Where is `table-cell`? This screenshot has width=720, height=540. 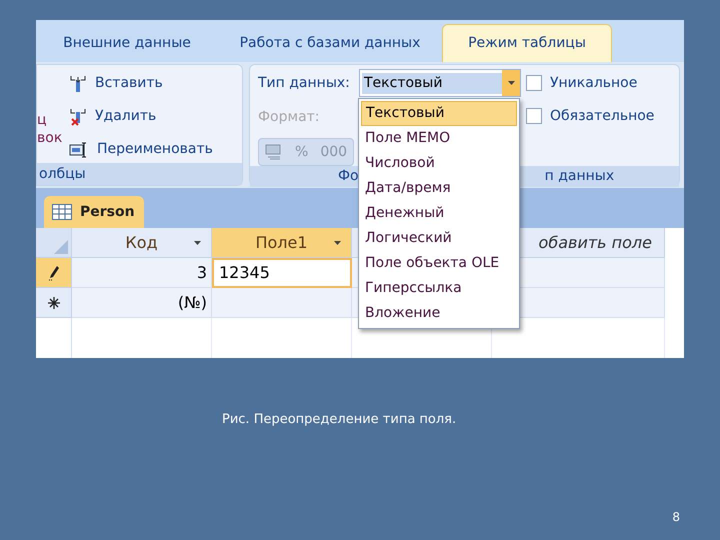
table-cell is located at coordinates (282, 303).